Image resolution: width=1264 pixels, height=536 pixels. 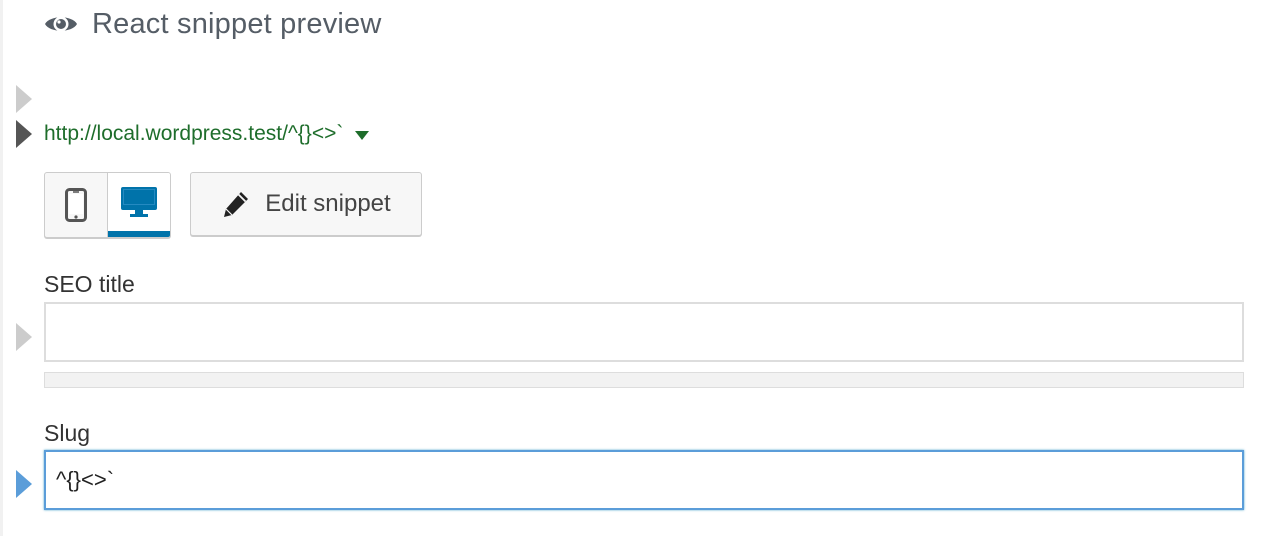 I want to click on seo-title-label: SEO title, so click(x=89, y=284).